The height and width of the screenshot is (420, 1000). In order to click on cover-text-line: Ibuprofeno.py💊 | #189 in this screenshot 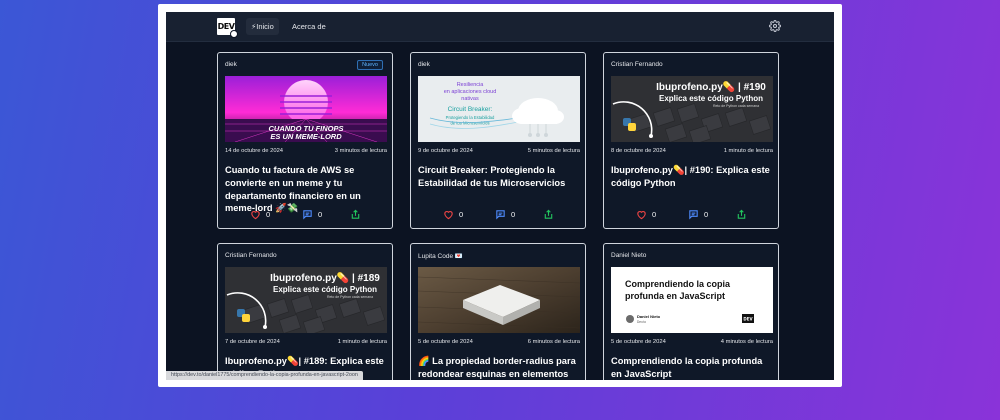, I will do `click(325, 277)`.